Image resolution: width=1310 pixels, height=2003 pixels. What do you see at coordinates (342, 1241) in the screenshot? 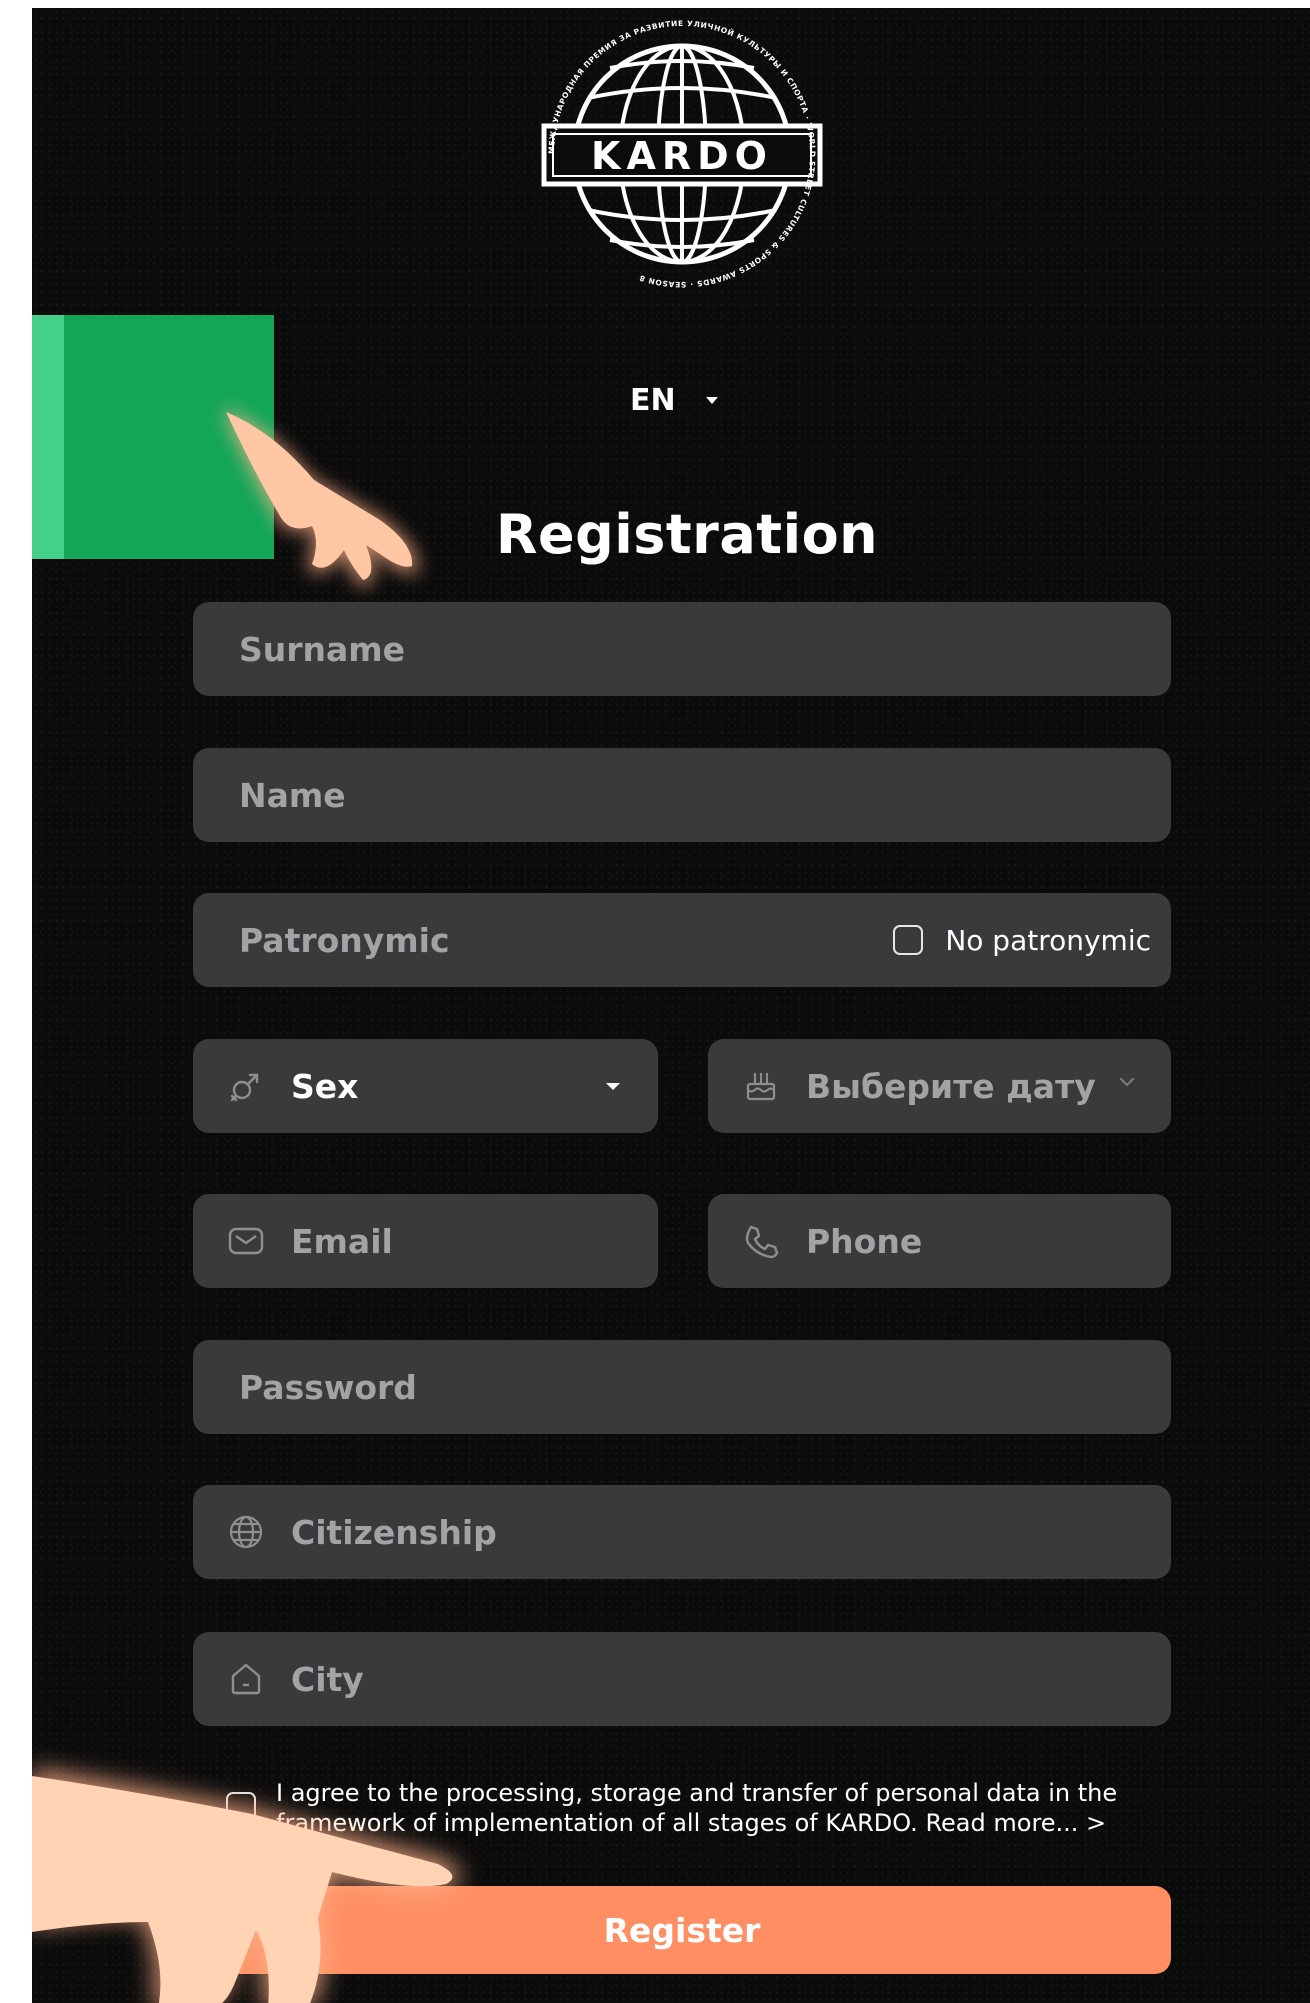
I see `email-placeholder: Email` at bounding box center [342, 1241].